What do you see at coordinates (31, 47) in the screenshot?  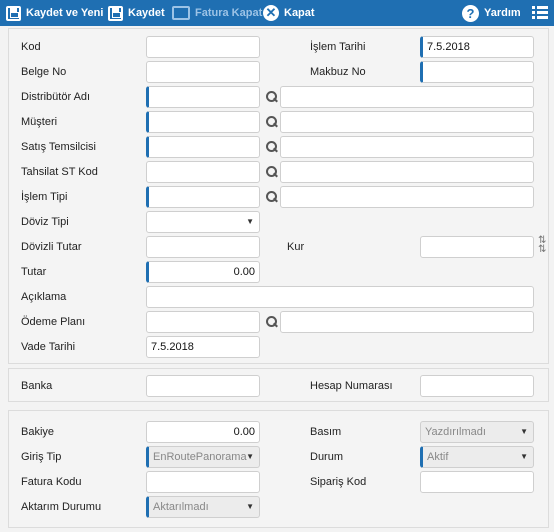 I see `kod-label: Kod` at bounding box center [31, 47].